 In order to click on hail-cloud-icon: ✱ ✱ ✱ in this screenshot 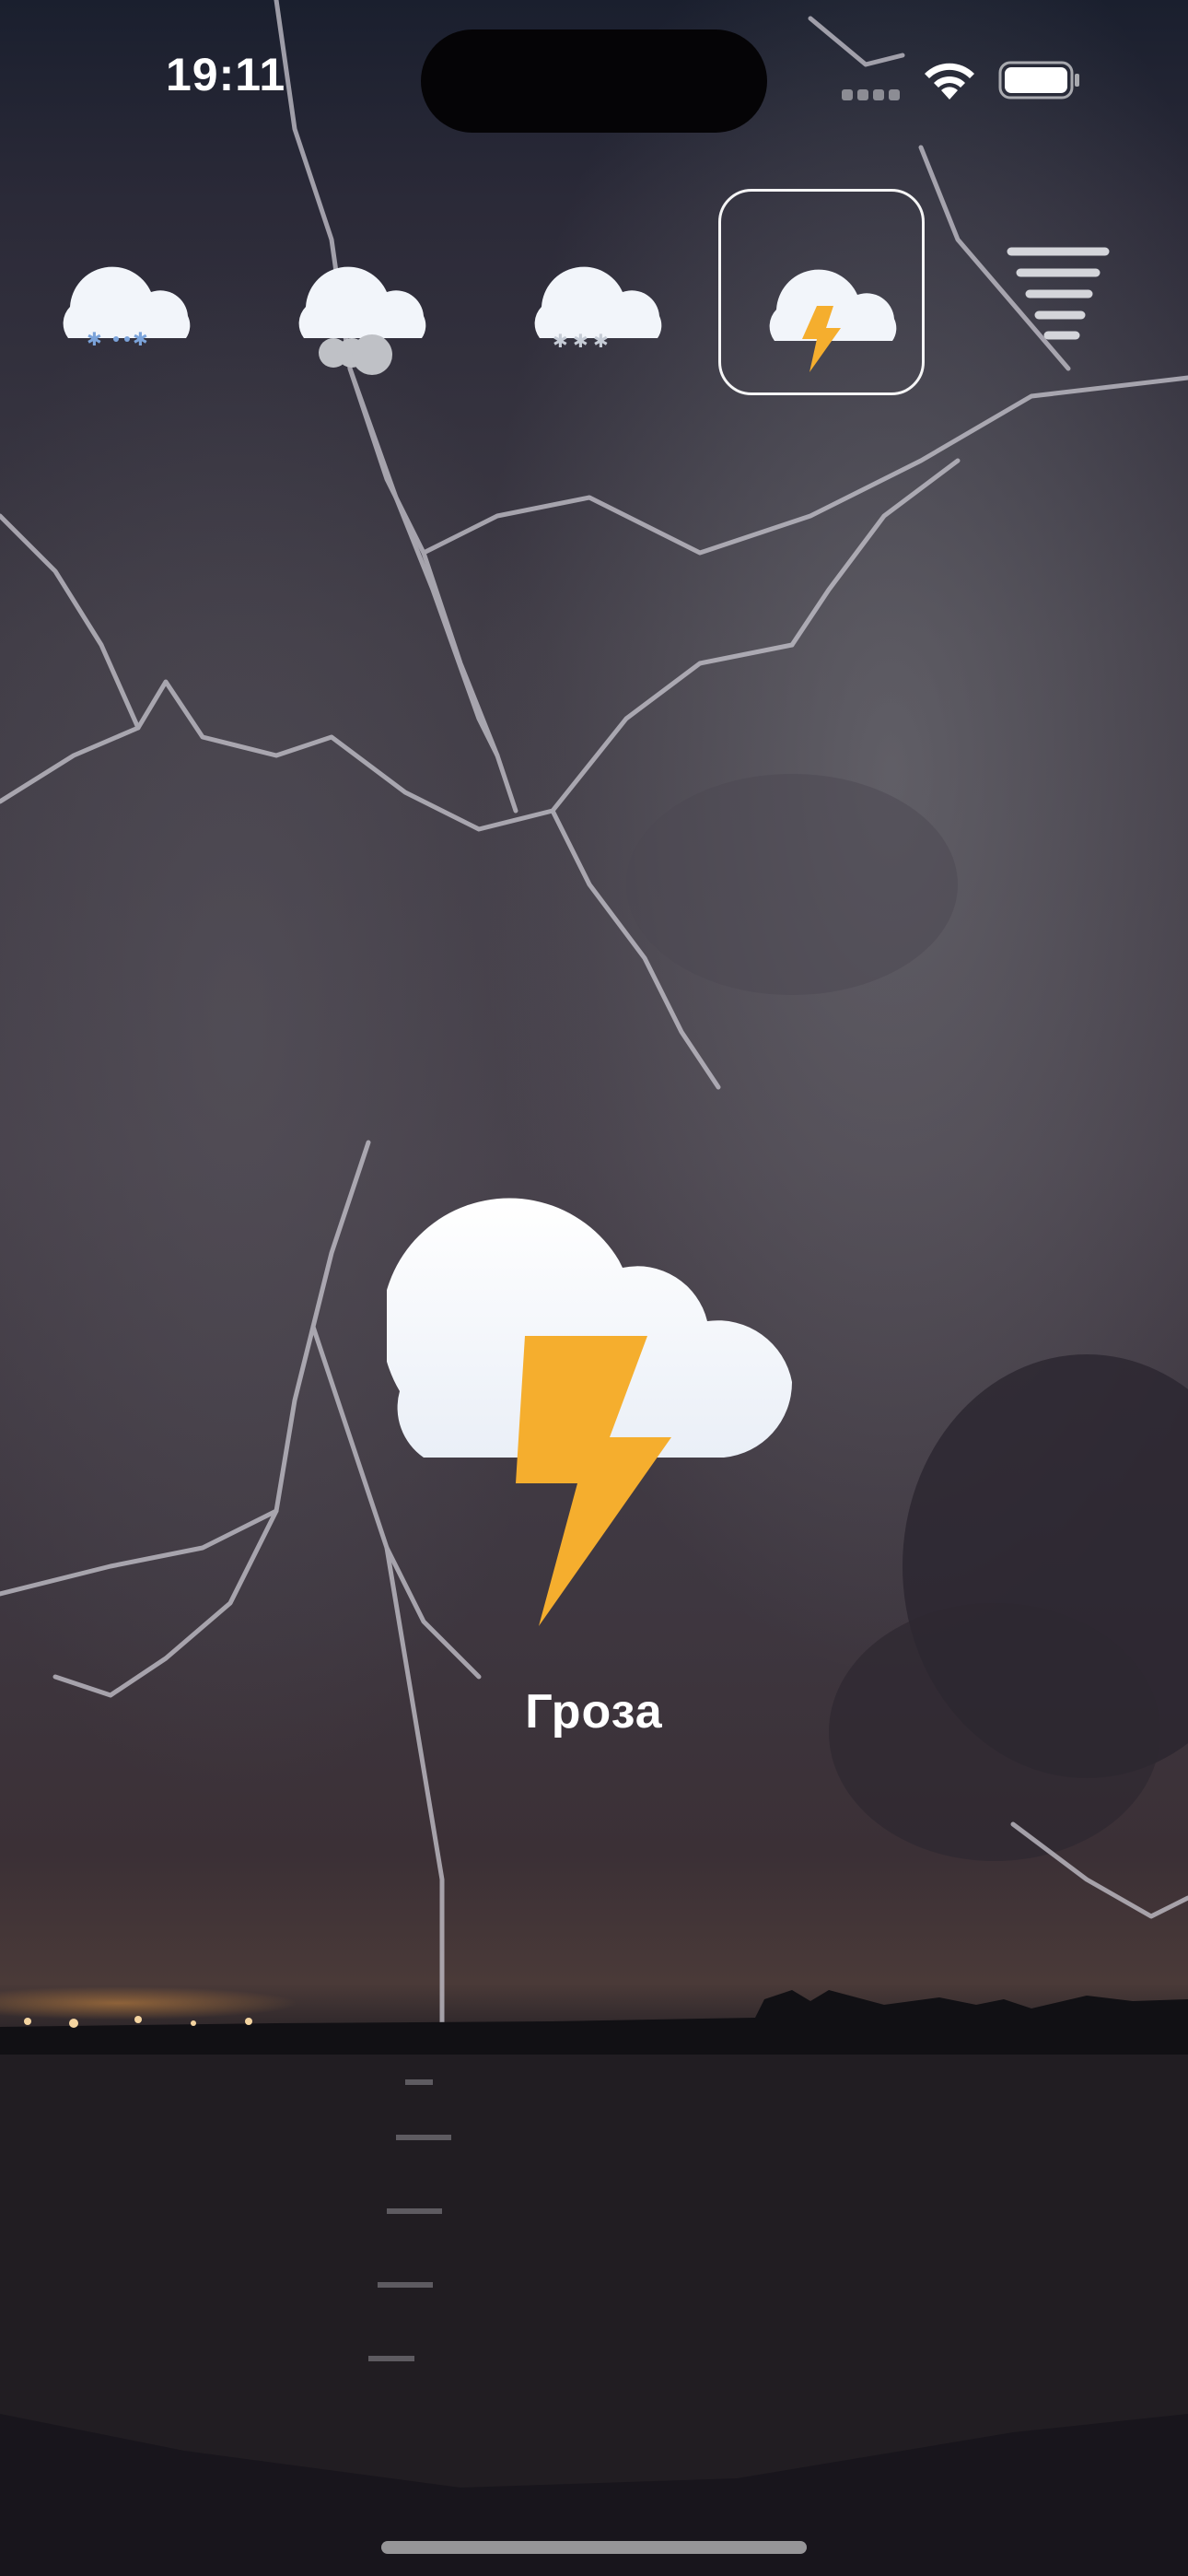, I will do `click(598, 309)`.